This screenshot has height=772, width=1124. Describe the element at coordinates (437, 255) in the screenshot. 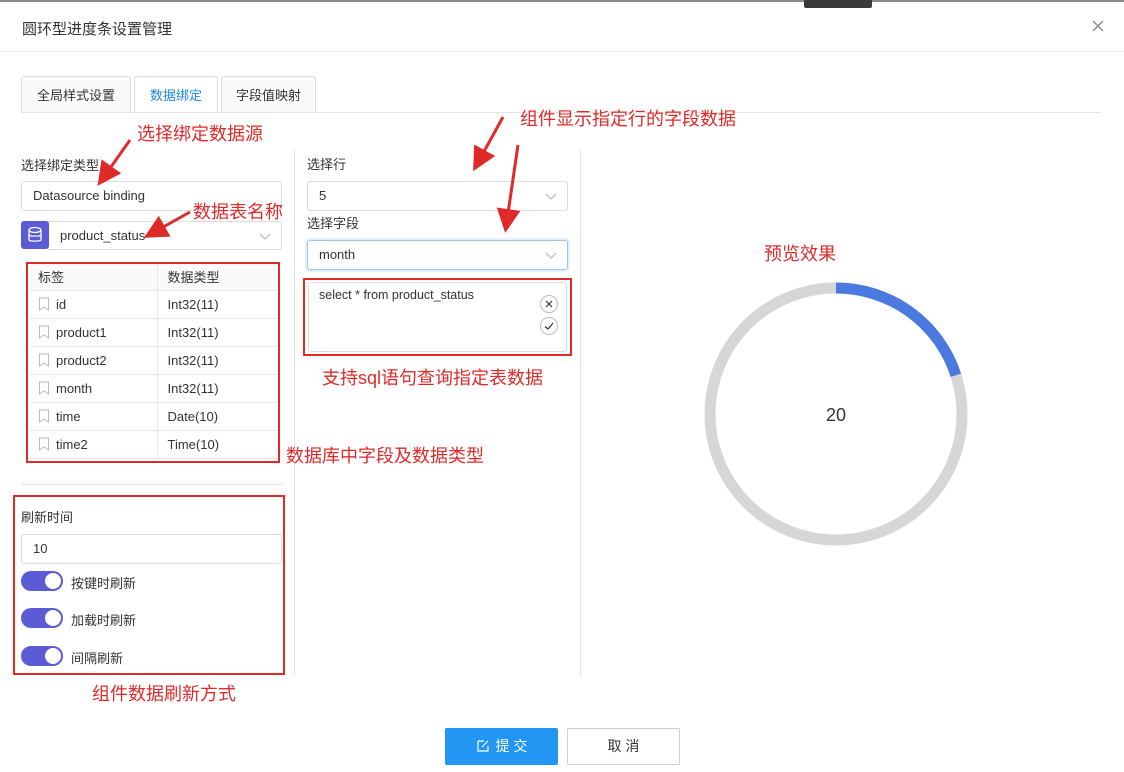

I see `field-select: month` at that location.